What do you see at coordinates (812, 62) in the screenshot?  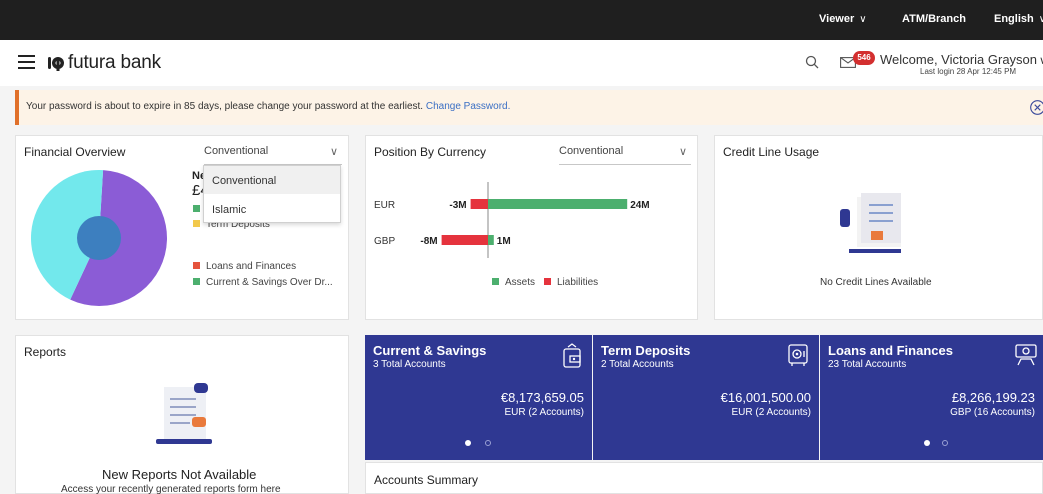 I see `search-icon` at bounding box center [812, 62].